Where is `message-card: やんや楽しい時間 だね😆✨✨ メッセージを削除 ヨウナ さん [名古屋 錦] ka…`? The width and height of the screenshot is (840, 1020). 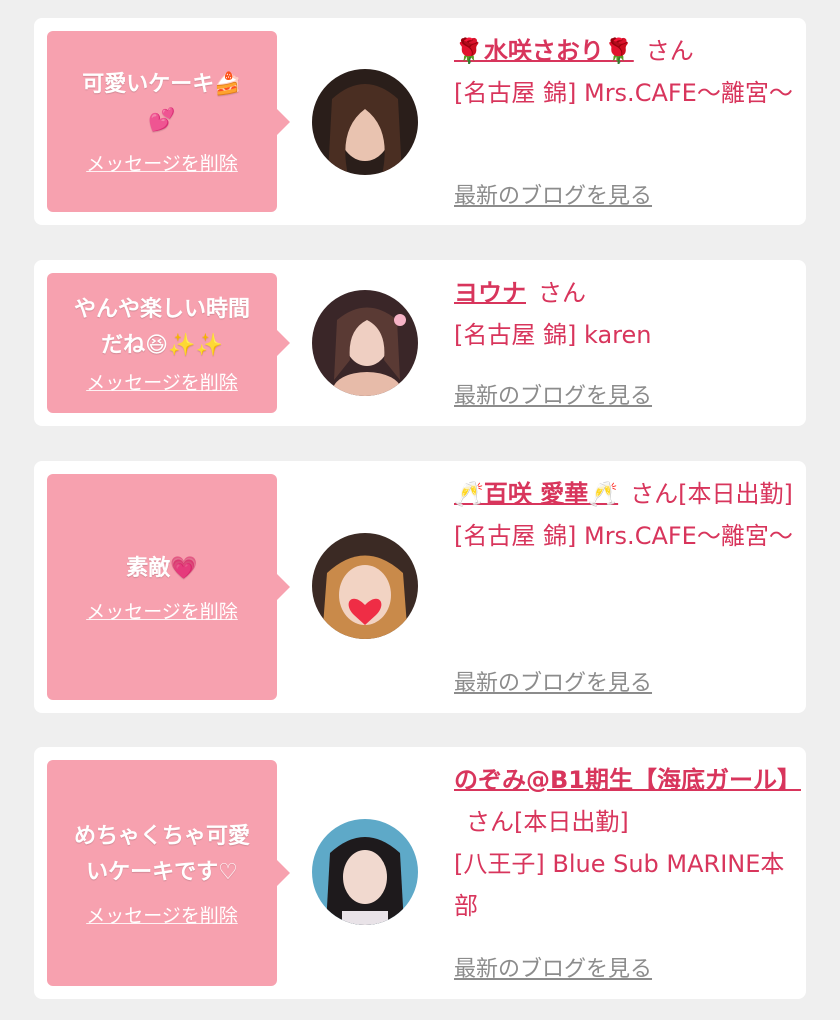
message-card: やんや楽しい時間 だね😆✨✨ メッセージを削除 ヨウナ さん [名古屋 錦] ka… is located at coordinates (420, 343).